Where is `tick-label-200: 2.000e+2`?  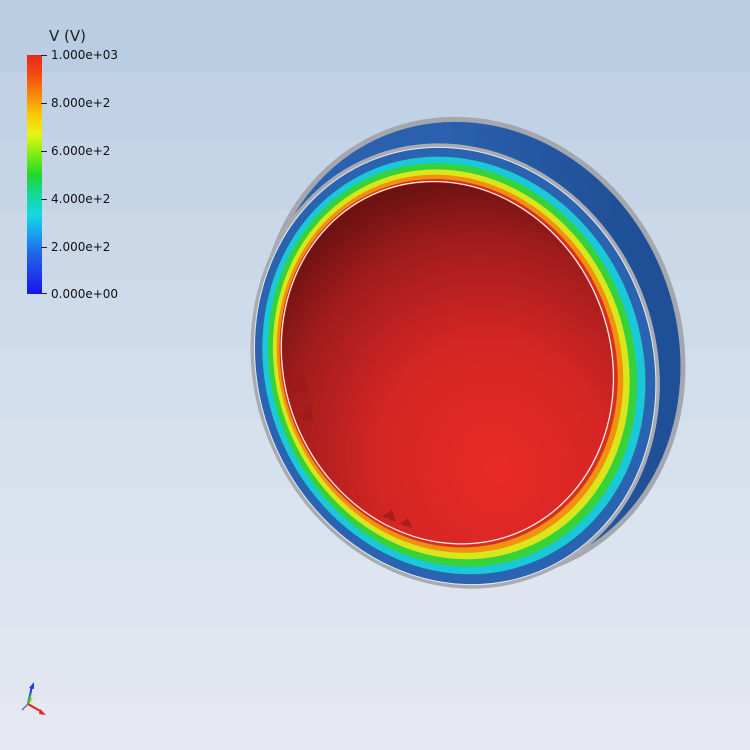 tick-label-200: 2.000e+2 is located at coordinates (81, 247).